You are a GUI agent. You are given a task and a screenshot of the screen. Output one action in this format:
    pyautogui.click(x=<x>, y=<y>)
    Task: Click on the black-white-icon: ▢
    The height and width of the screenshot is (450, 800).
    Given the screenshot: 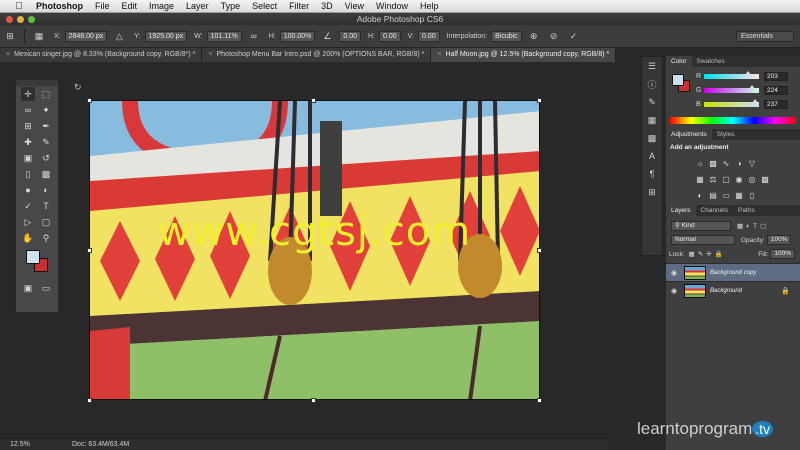 What is the action you would take?
    pyautogui.click(x=726, y=179)
    